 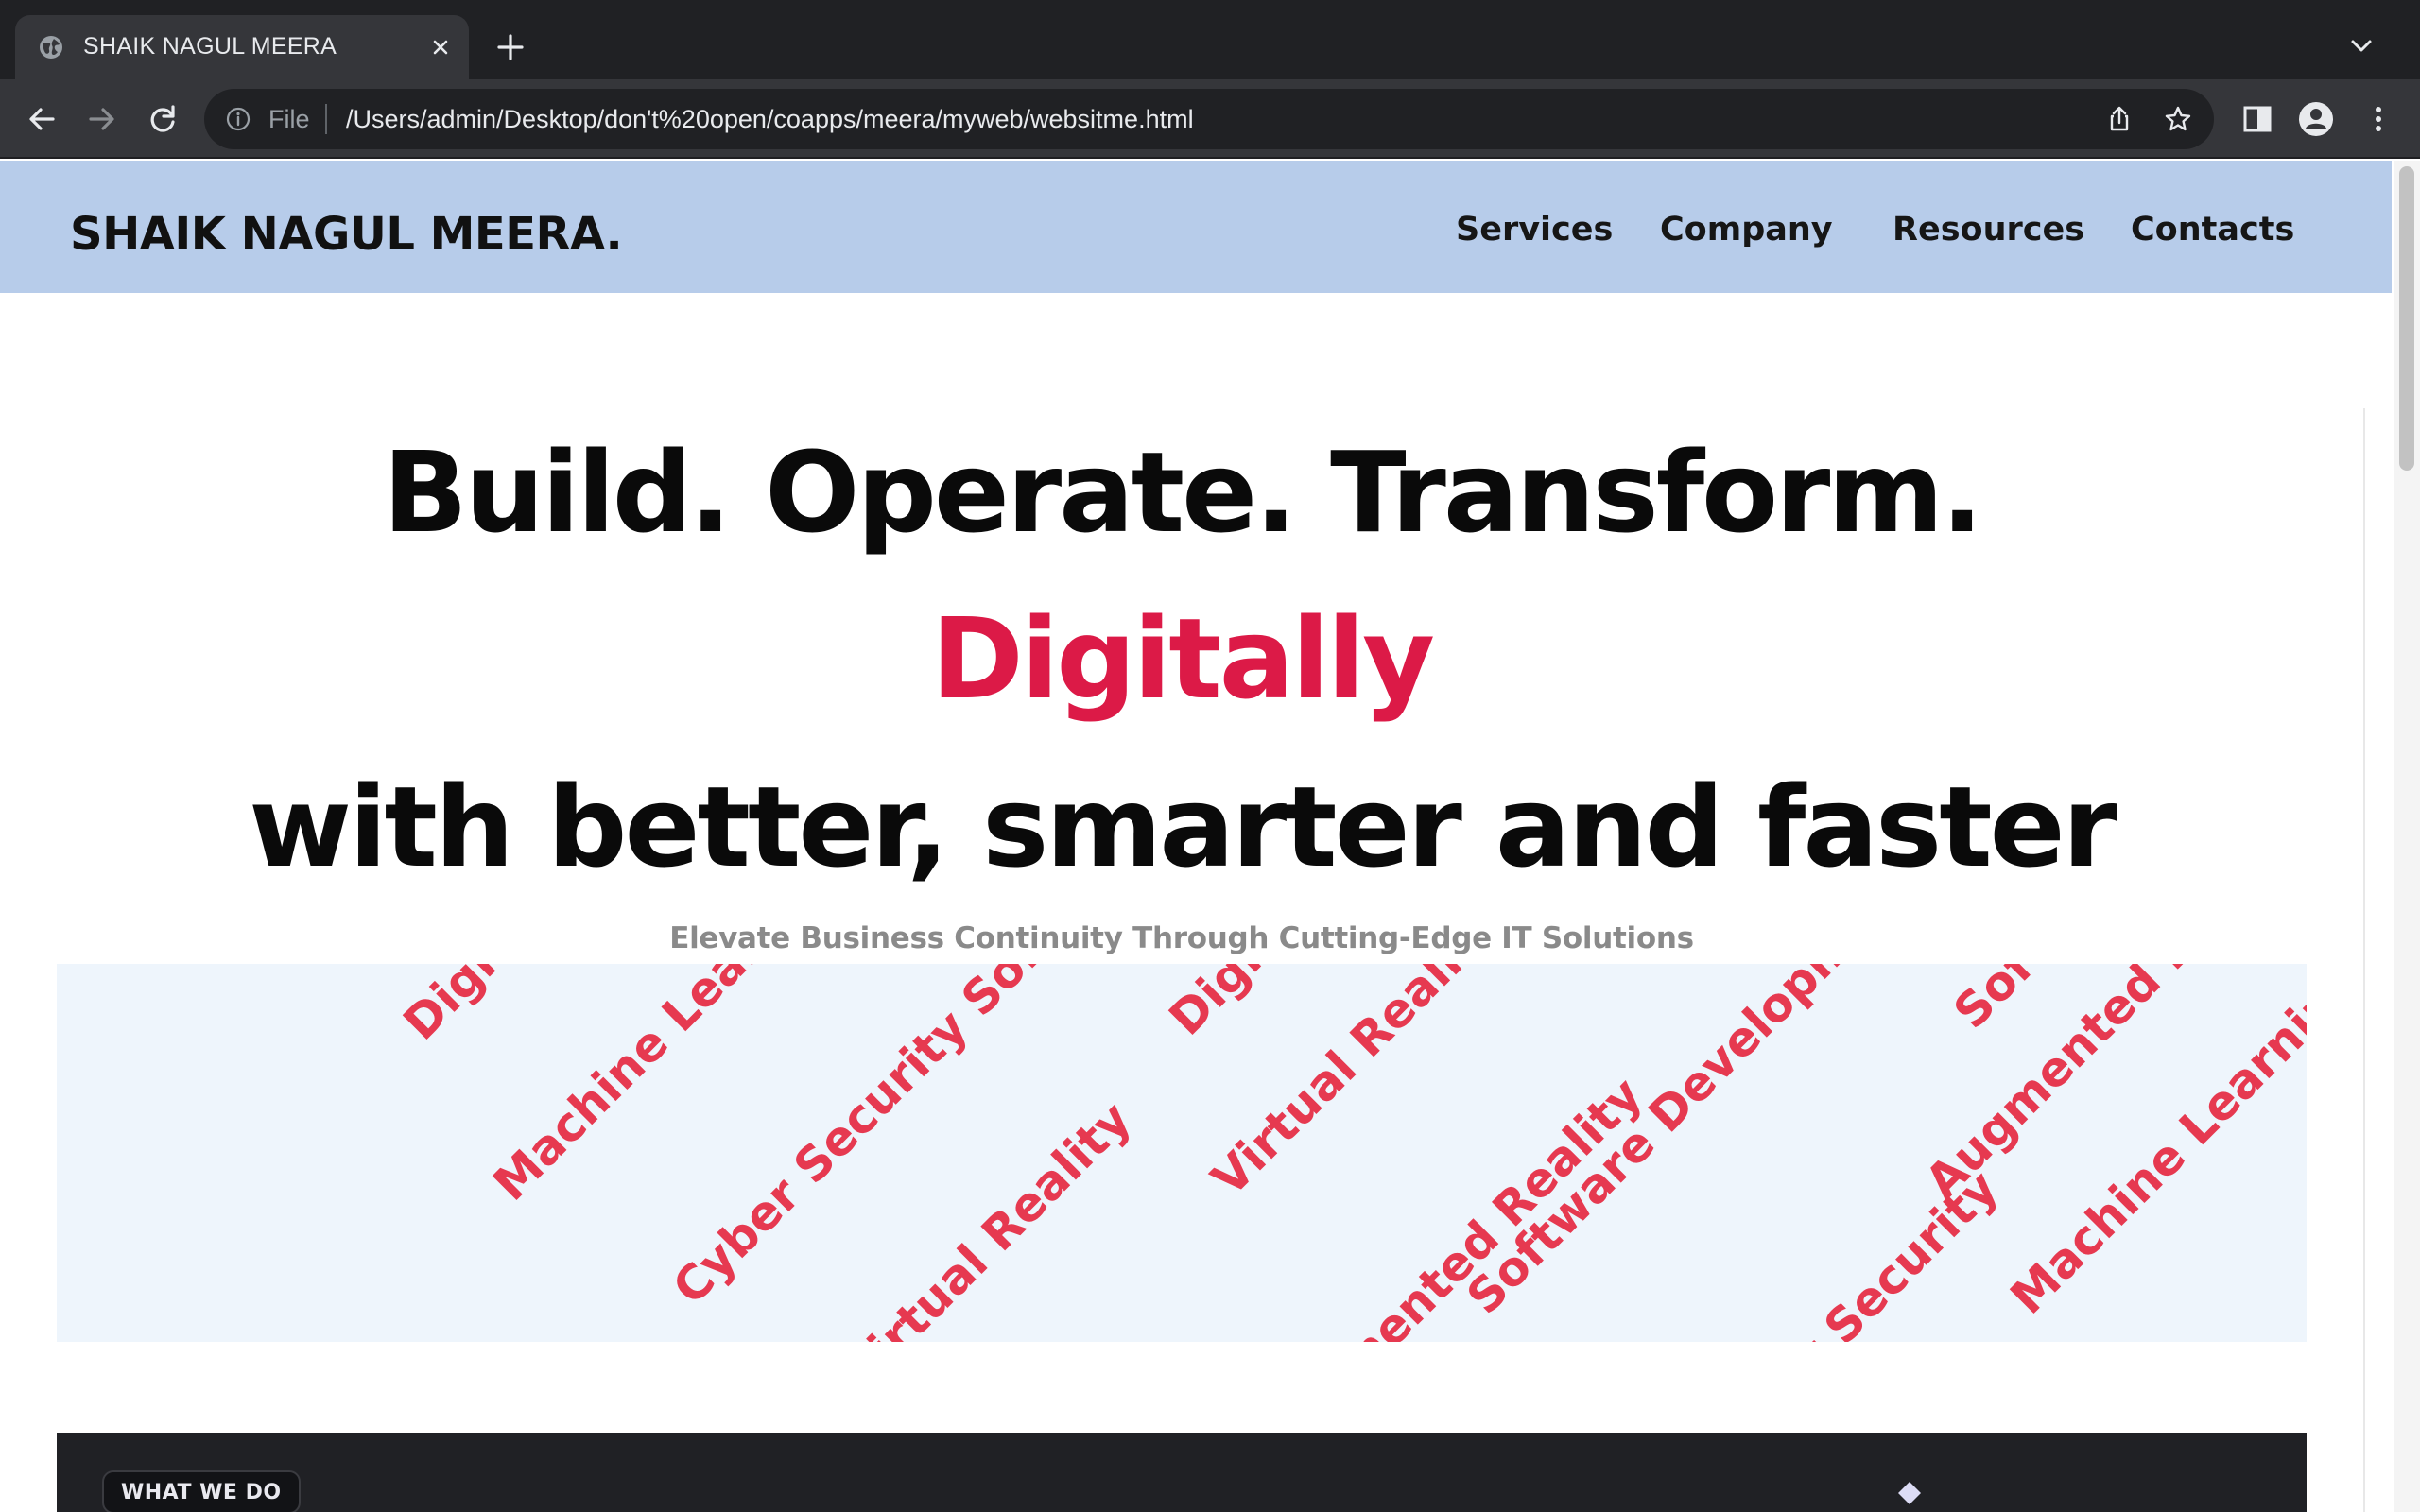 I want to click on marquee-word: Machine Learning, so click(x=2153, y=1144).